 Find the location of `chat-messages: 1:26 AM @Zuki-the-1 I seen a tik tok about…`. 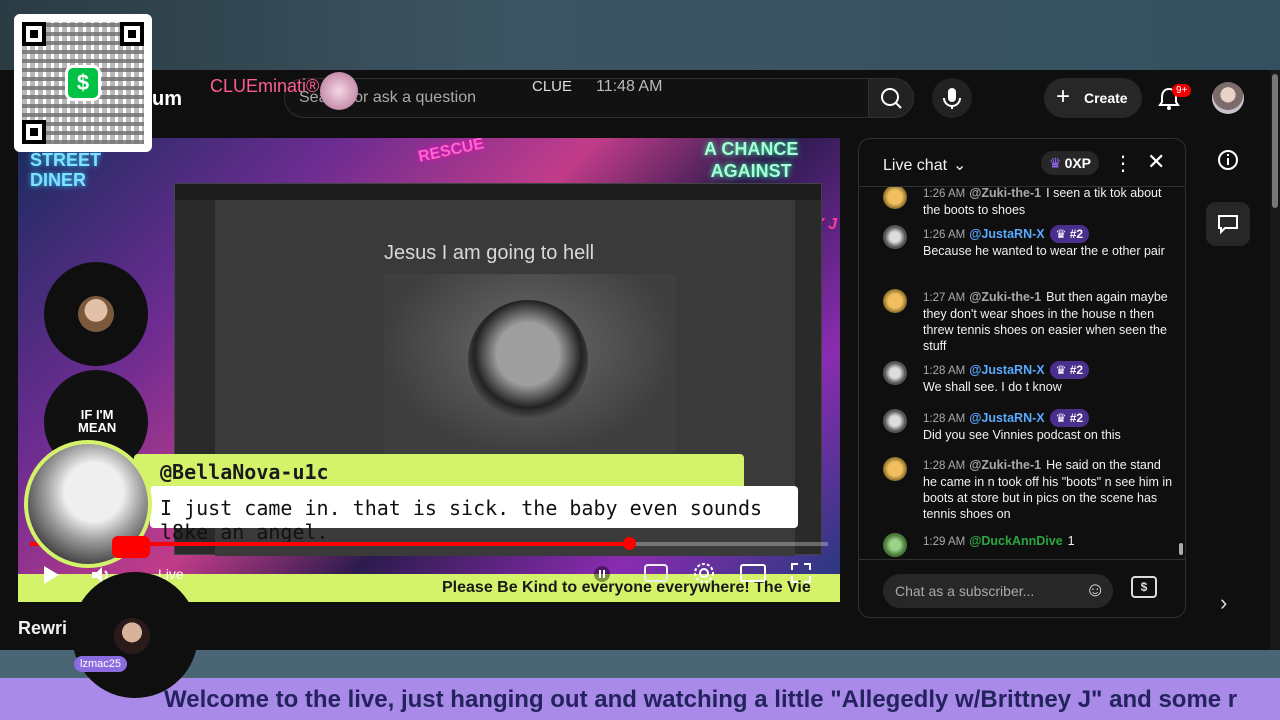

chat-messages: 1:26 AM @Zuki-the-1 I seen a tik tok about… is located at coordinates (1022, 373).